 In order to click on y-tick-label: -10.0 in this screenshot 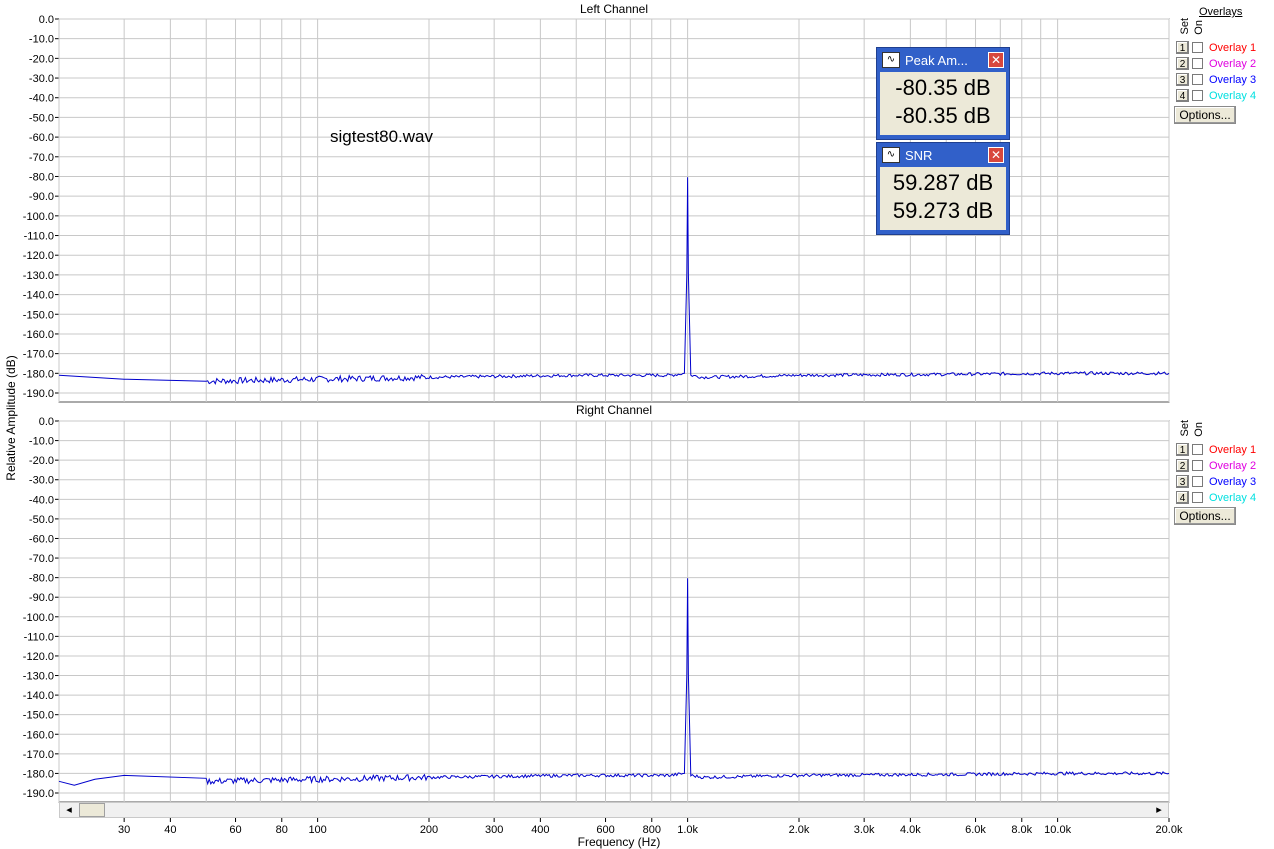, I will do `click(41, 40)`.